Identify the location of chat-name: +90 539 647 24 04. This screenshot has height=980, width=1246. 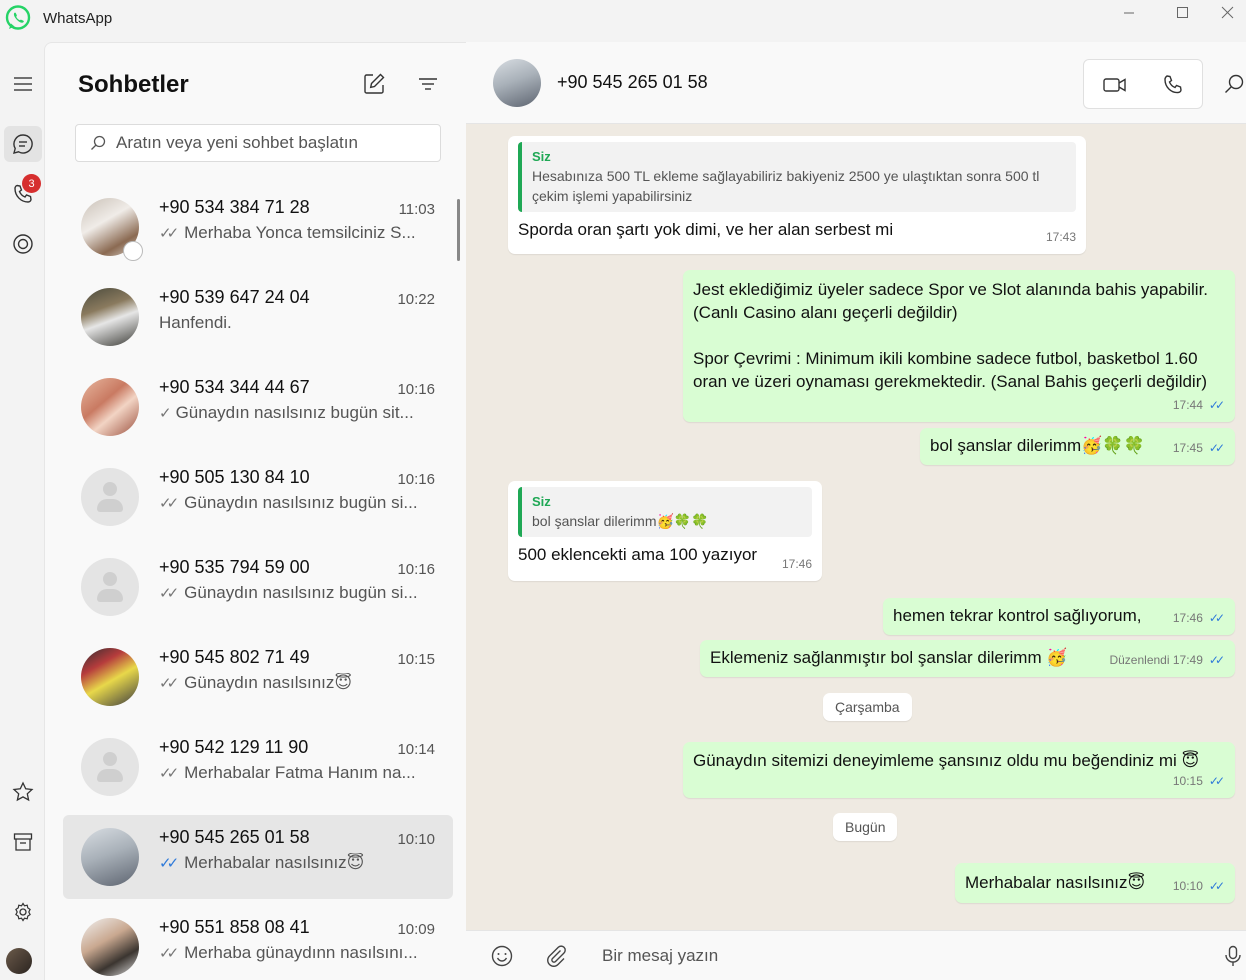
(234, 297).